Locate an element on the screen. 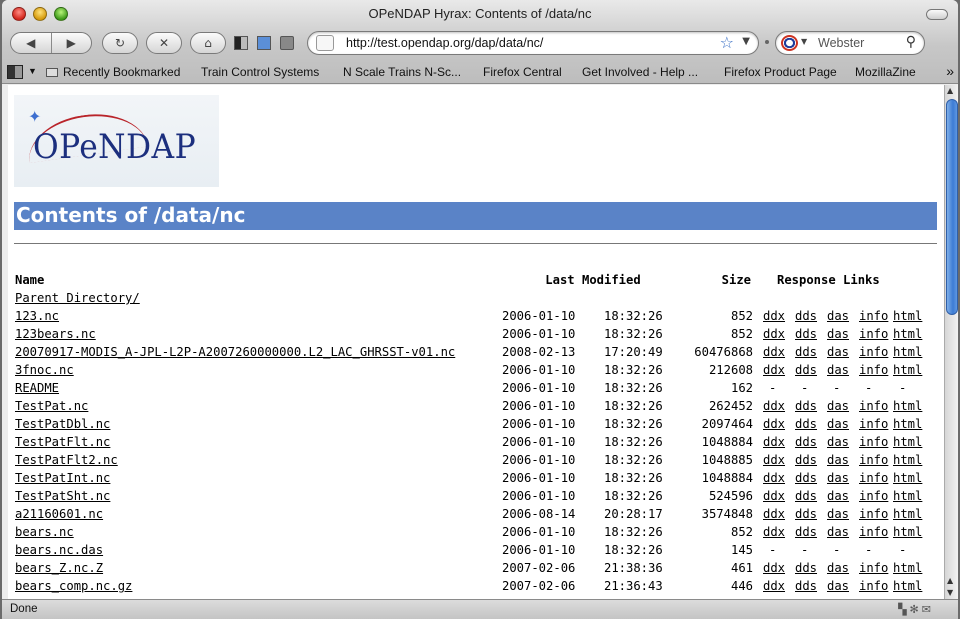 This screenshot has height=619, width=960. scroll-up-arrow-icon: ▲ is located at coordinates (950, 580).